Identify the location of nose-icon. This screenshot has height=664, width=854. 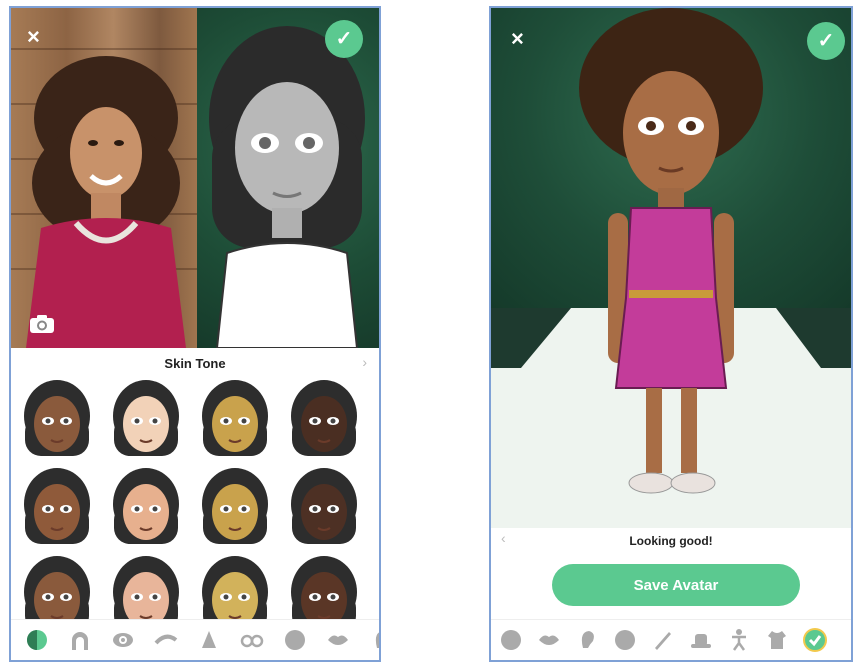
(209, 640).